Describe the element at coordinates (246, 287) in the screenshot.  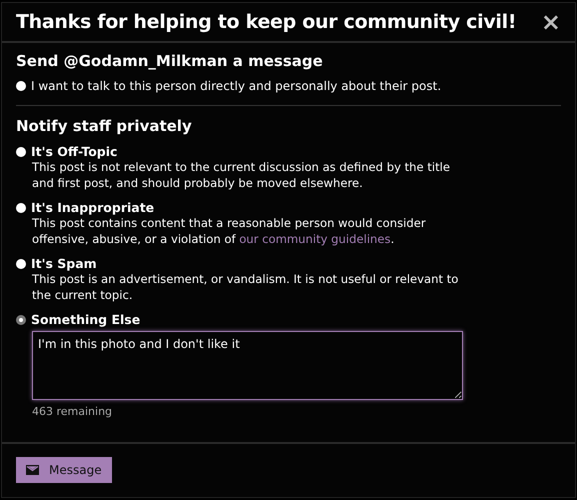
I see `option-description: This post is an advertisement, or vandalism. It is not useful or relevant to the current topic.` at that location.